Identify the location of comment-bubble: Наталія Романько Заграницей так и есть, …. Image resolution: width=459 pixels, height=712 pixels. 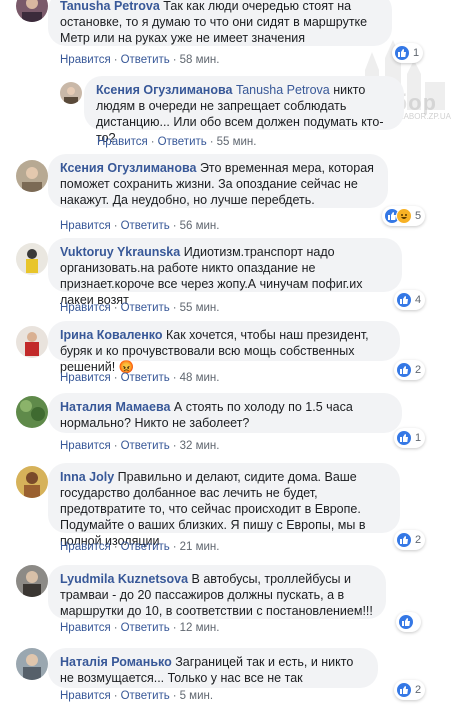
(213, 668).